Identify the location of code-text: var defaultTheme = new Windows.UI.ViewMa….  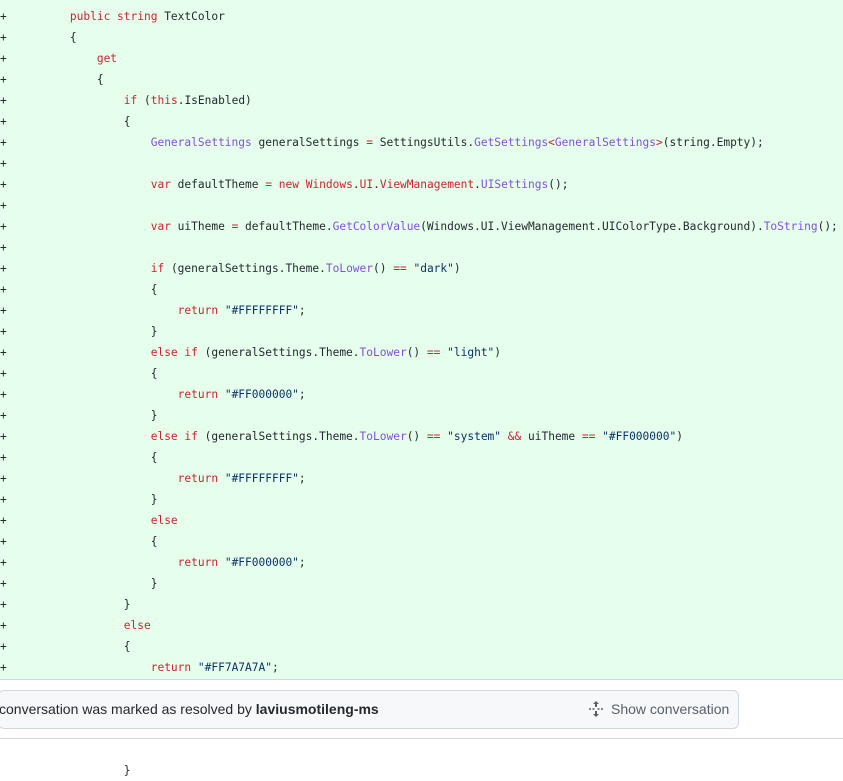
(359, 184).